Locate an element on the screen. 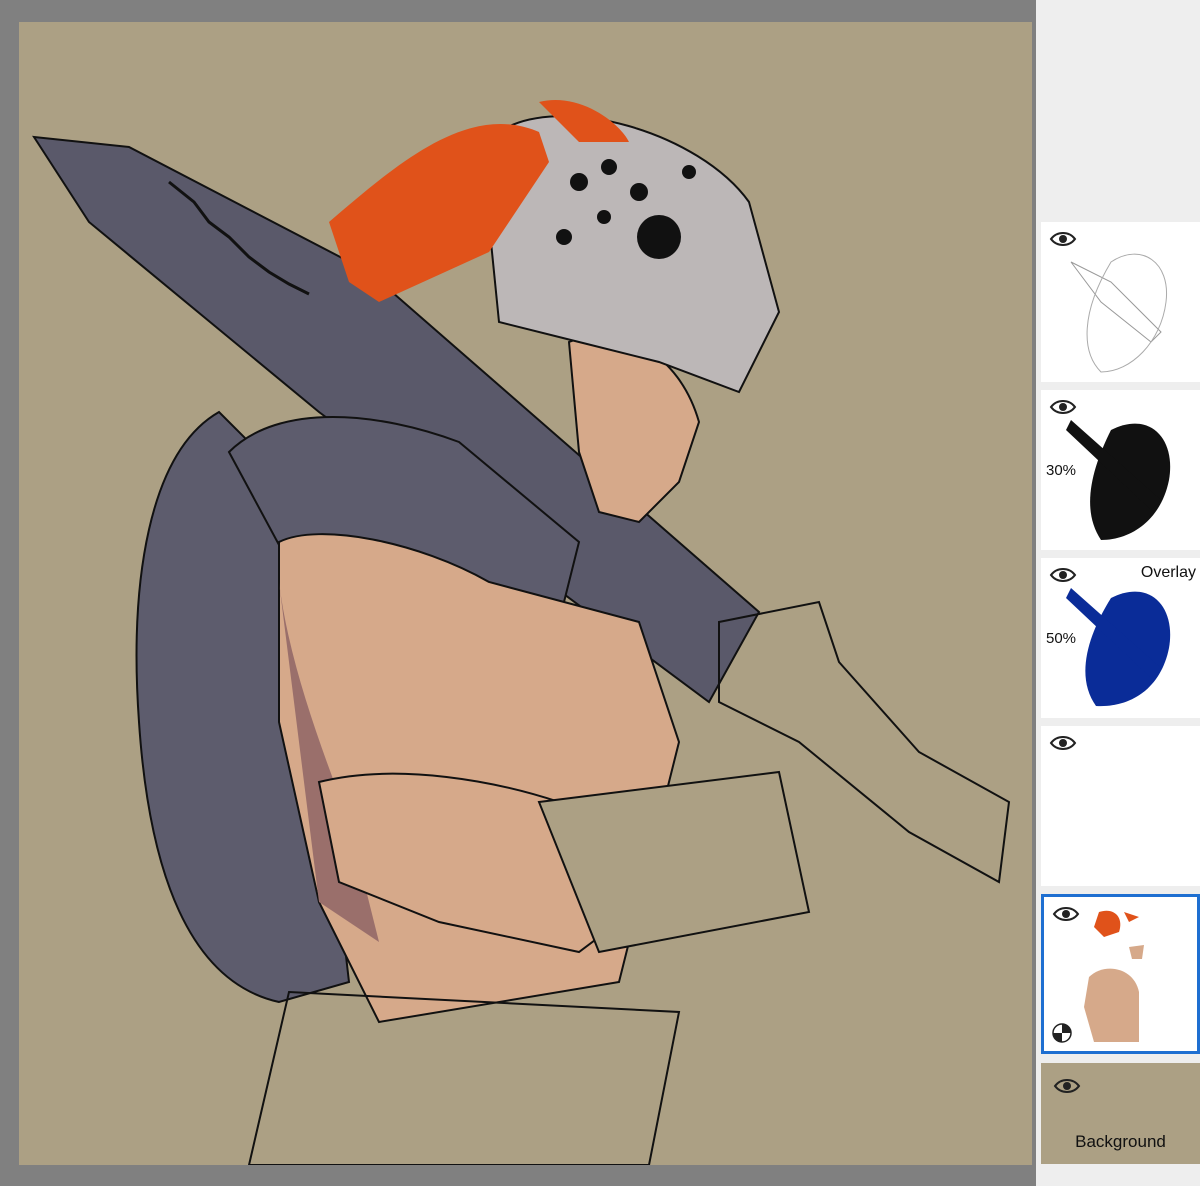 This screenshot has width=1200, height=1186. layer-flat-colors is located at coordinates (1120, 974).